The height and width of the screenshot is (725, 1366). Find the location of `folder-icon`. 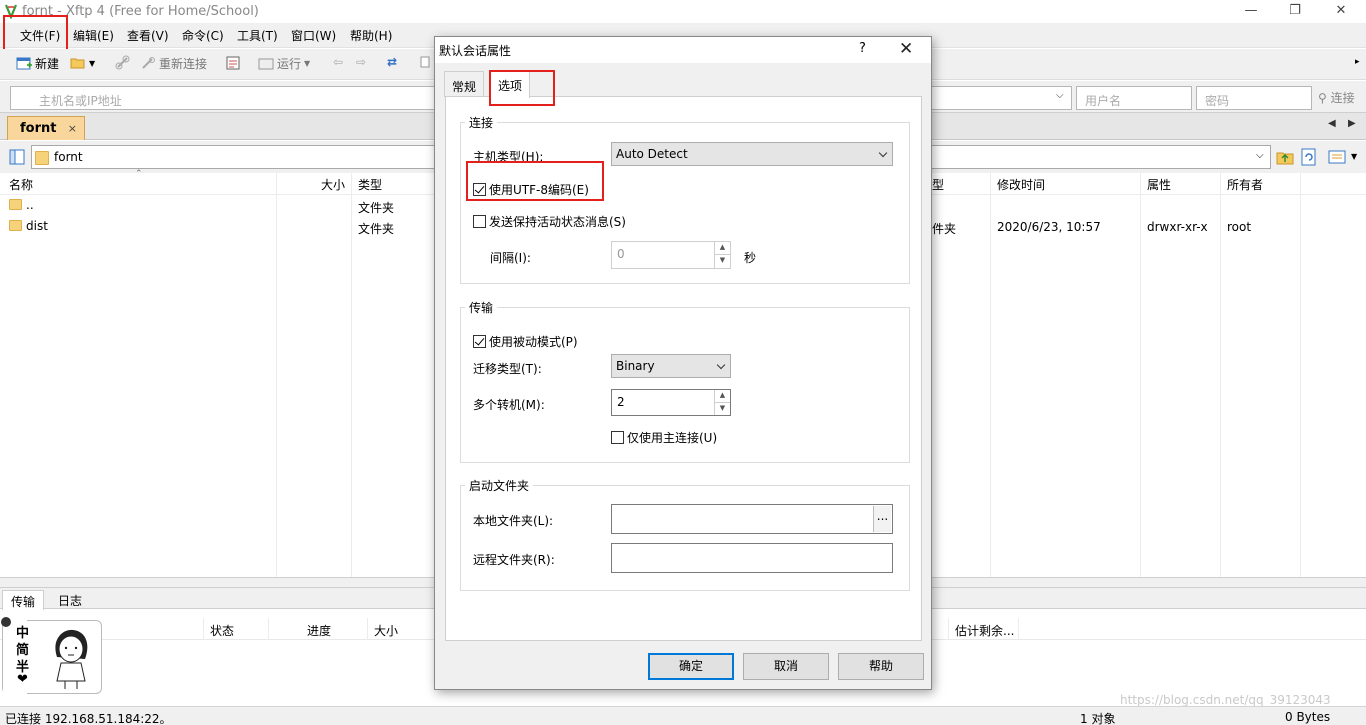

folder-icon is located at coordinates (42, 158).